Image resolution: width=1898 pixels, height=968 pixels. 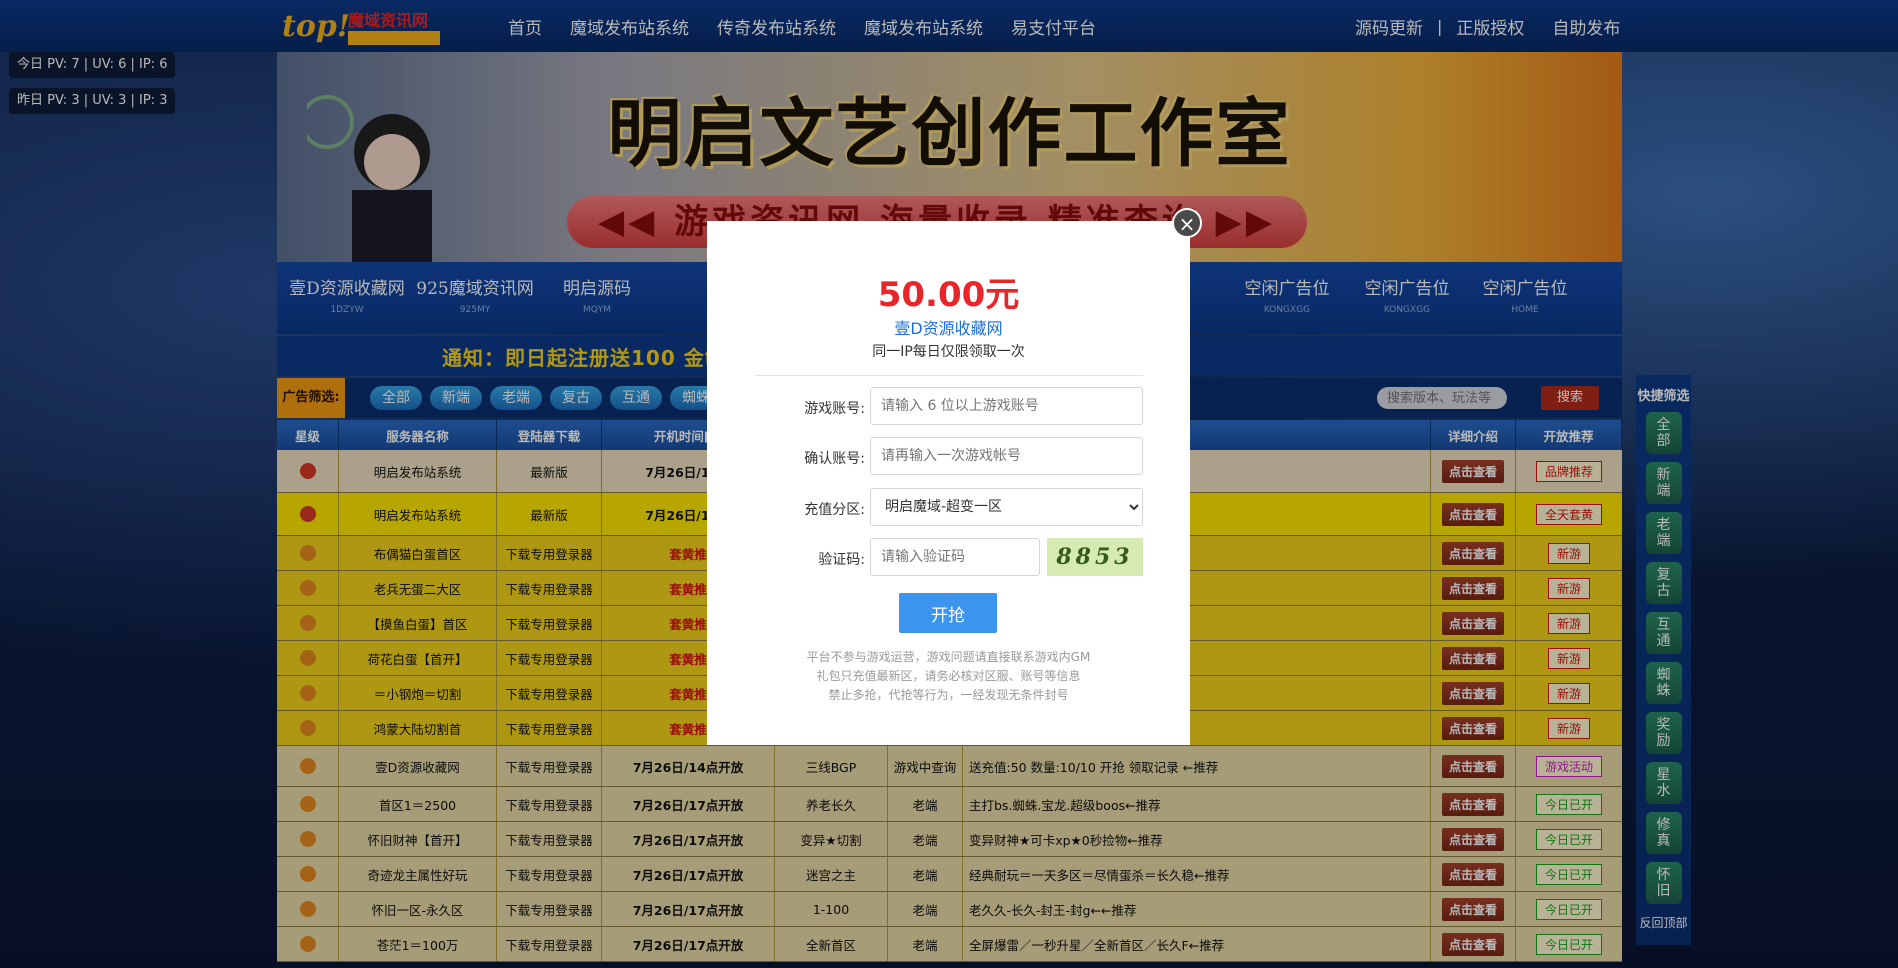 I want to click on disclaimer-line-1: 平台不参与游戏运营，游戏问题请直接联系游戏内GM, so click(x=948, y=657).